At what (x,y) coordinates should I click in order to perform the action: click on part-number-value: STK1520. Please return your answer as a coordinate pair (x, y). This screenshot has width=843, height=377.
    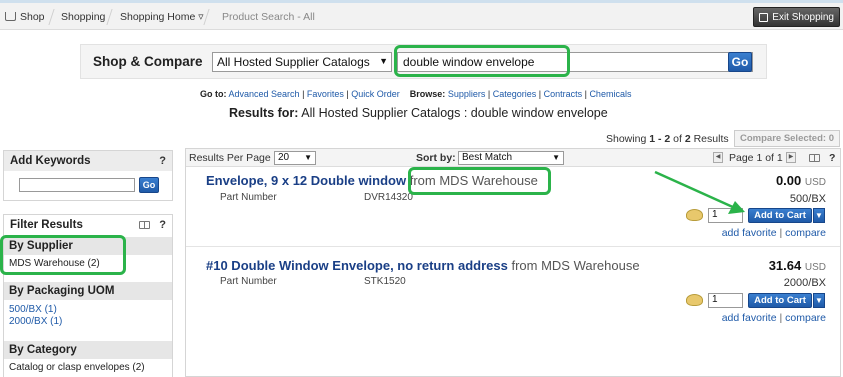
    Looking at the image, I should click on (385, 281).